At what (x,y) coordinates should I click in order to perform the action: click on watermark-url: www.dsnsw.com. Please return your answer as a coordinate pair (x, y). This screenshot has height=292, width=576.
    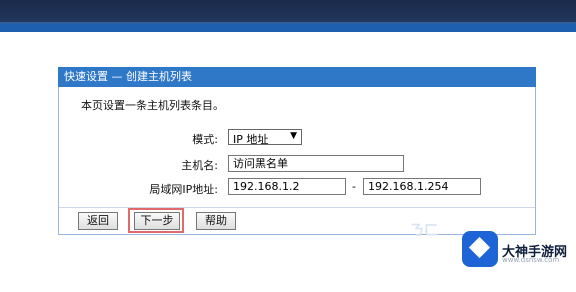
    Looking at the image, I should click on (531, 260).